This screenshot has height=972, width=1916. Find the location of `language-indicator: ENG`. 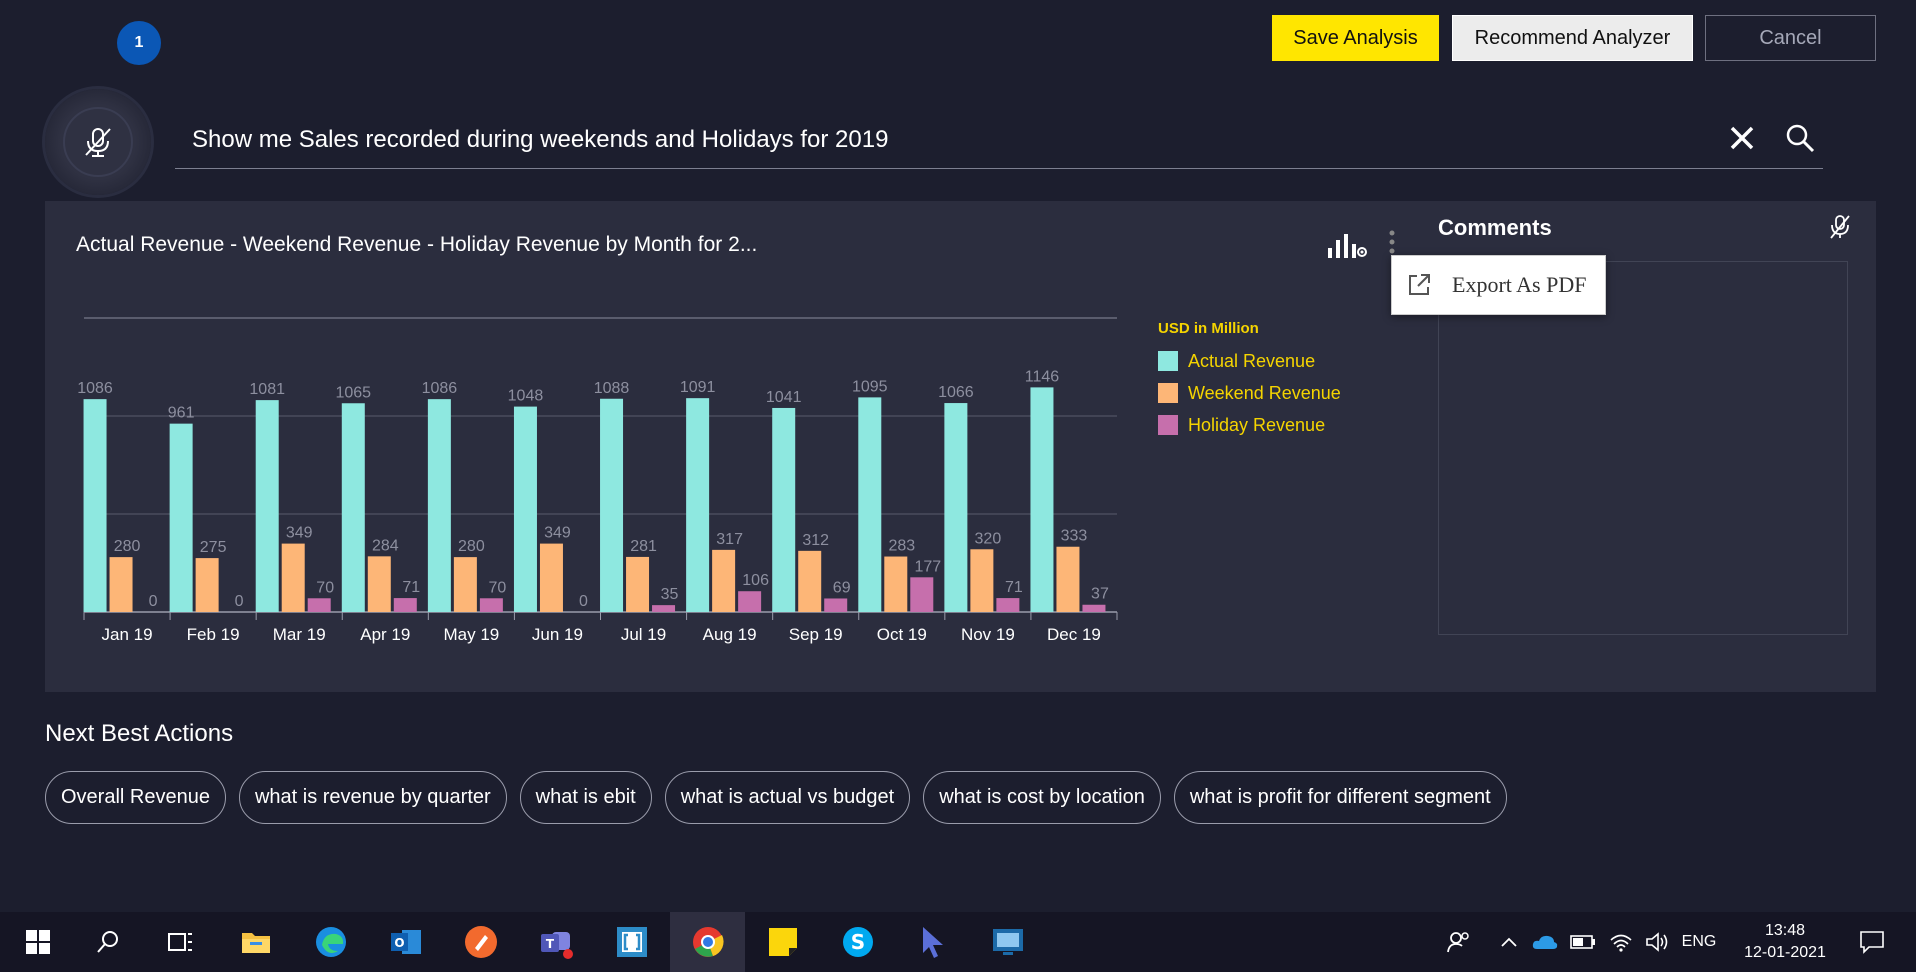

language-indicator: ENG is located at coordinates (1699, 942).